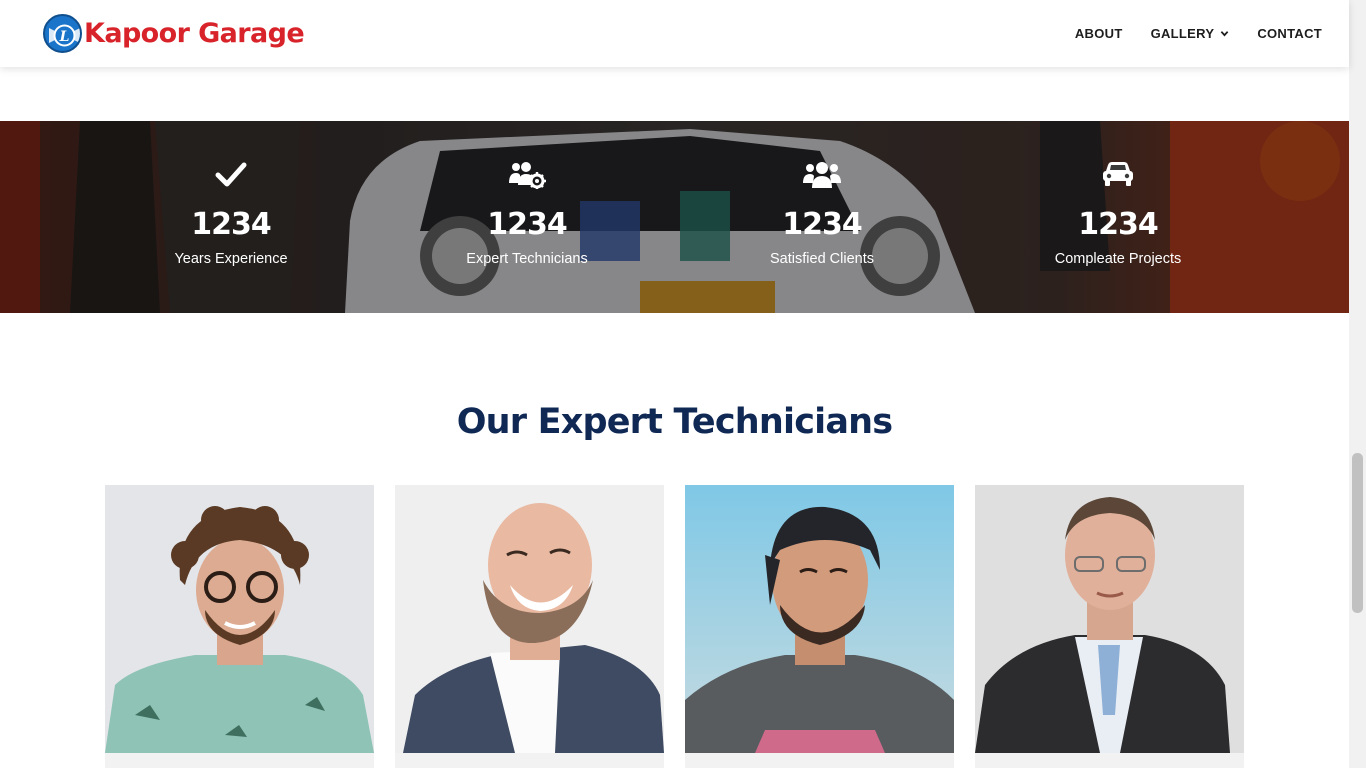  Describe the element at coordinates (527, 259) in the screenshot. I see `stat-label: Expert Technicians` at that location.